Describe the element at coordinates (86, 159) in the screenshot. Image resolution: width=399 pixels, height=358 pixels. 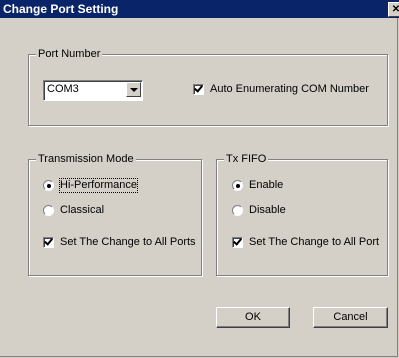
I see `transmission-mode-legend: Transmission Mode` at that location.